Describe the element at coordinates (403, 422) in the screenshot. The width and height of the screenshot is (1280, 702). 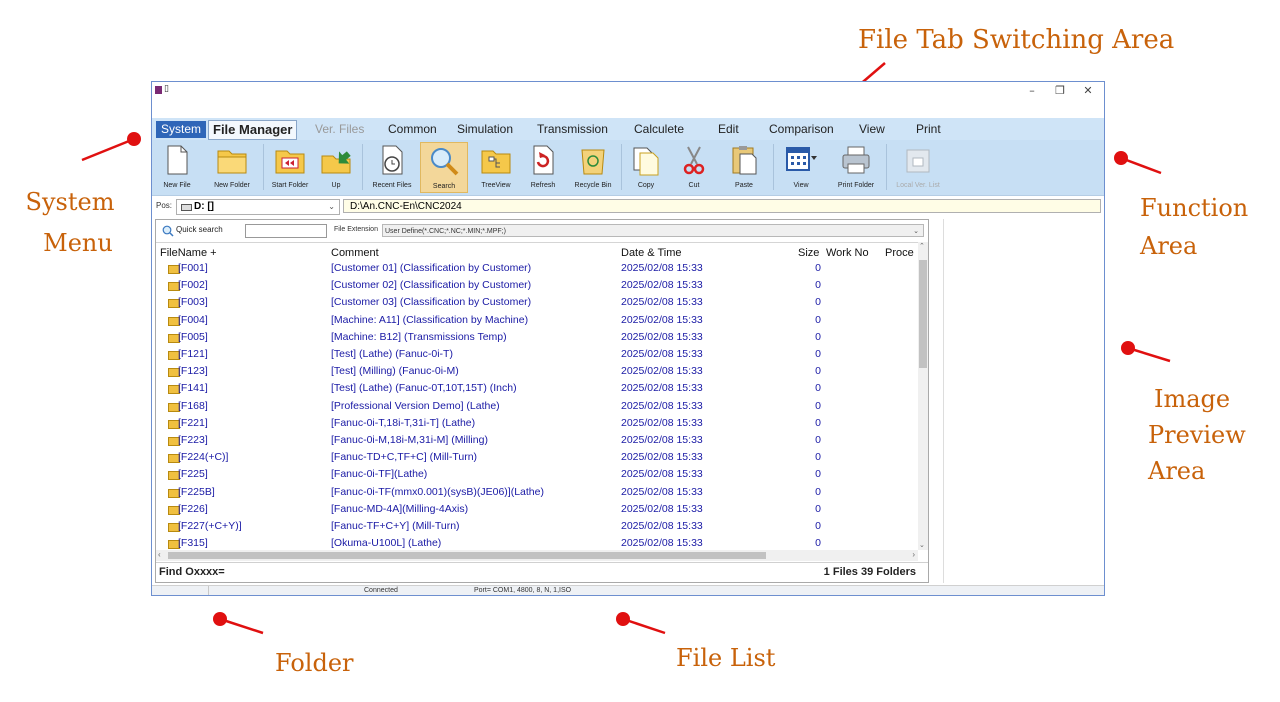
I see `file-comment: [Fanuc-0i-T,18i-T,31i-T] (Lathe)` at that location.